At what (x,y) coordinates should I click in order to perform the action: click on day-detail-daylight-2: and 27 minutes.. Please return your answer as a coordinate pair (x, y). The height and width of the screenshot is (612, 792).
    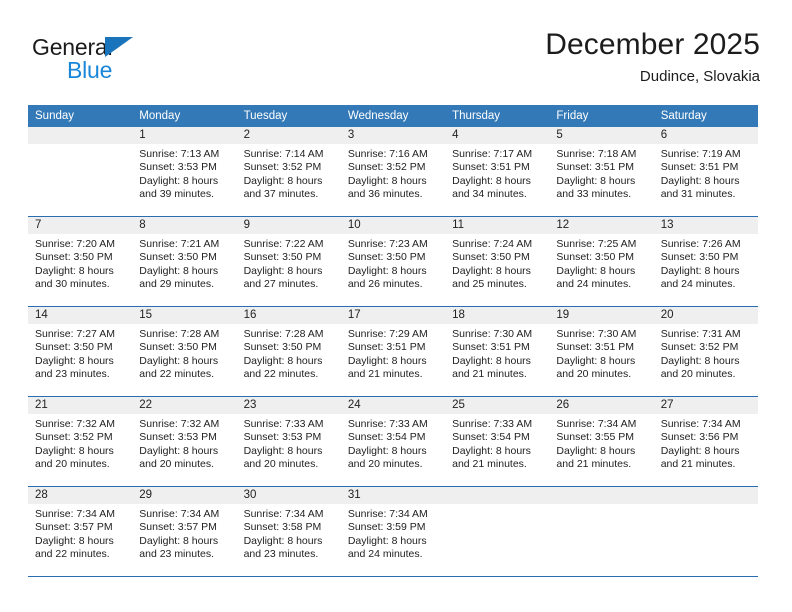
    Looking at the image, I should click on (281, 284).